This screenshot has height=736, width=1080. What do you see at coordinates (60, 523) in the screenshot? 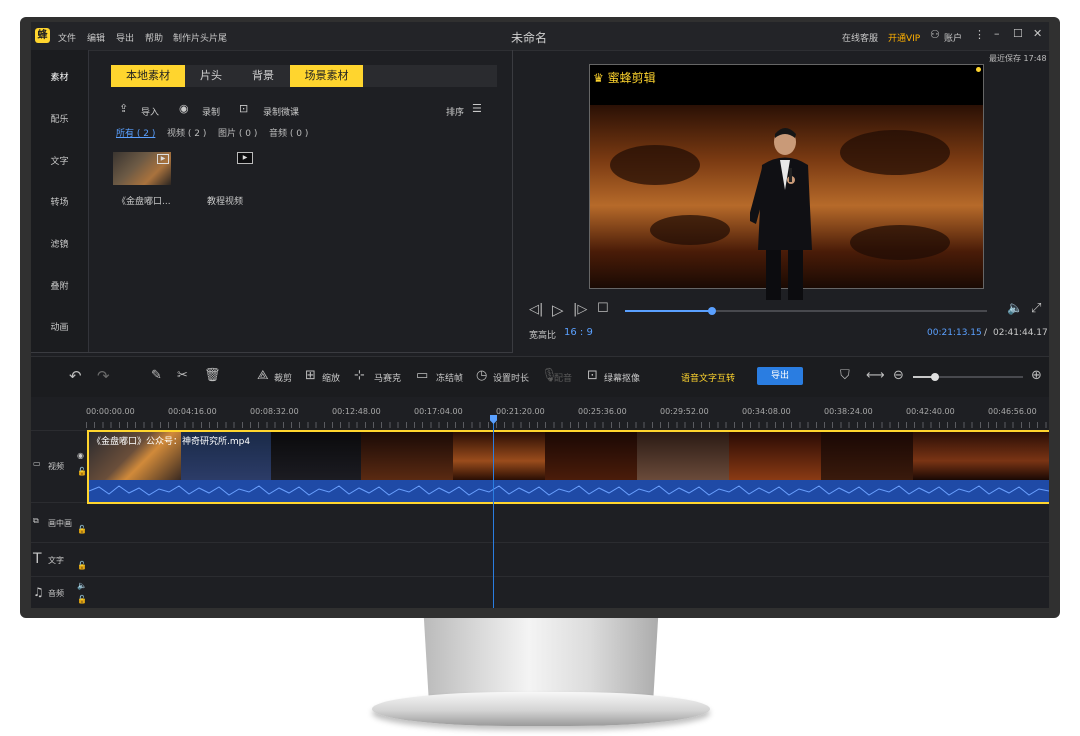
I see `pip-track-label: 画中画` at bounding box center [60, 523].